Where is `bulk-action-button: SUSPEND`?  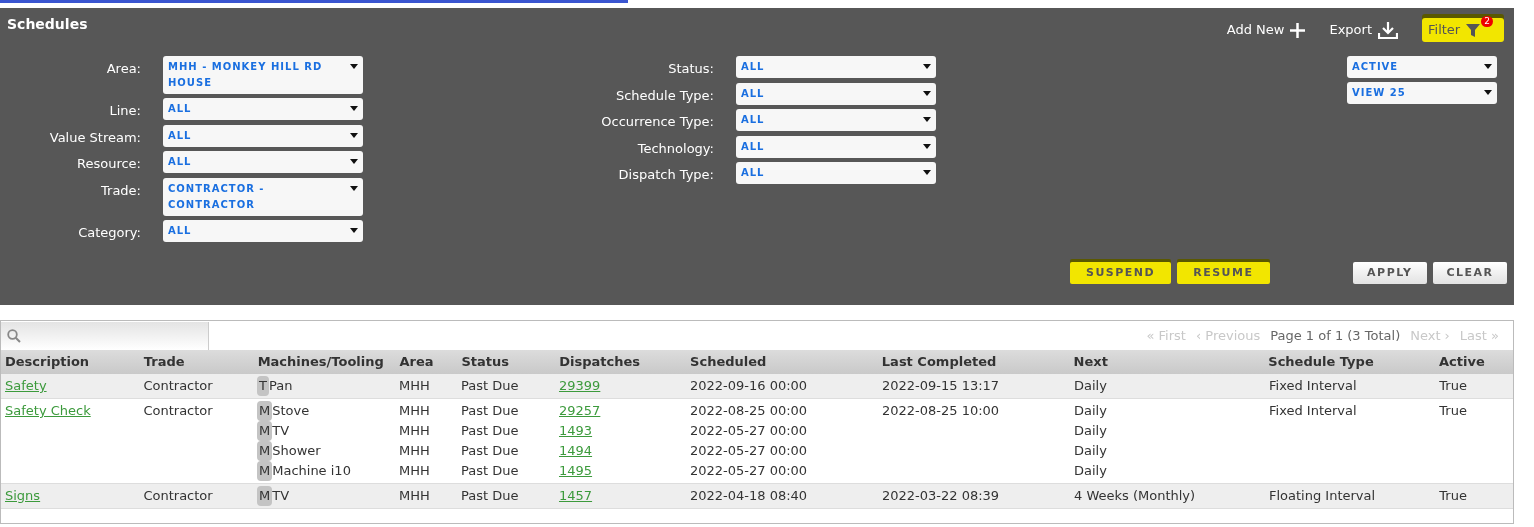
bulk-action-button: SUSPEND is located at coordinates (1121, 273).